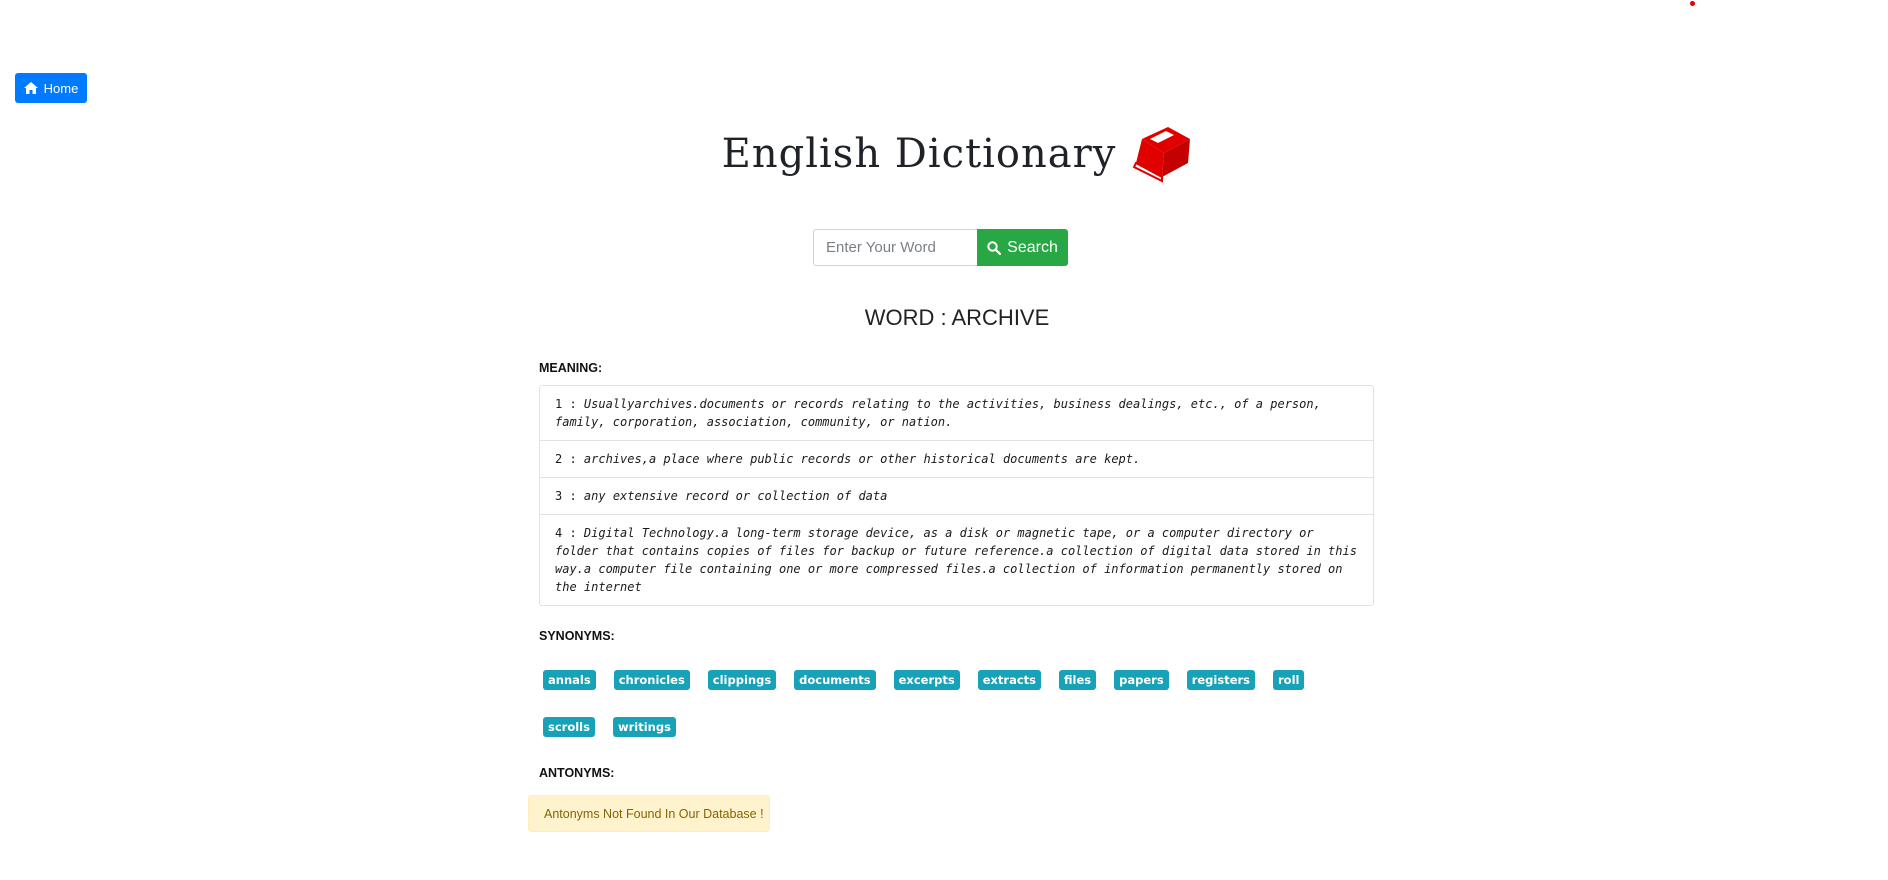  I want to click on meaning-number: 1 :, so click(566, 404).